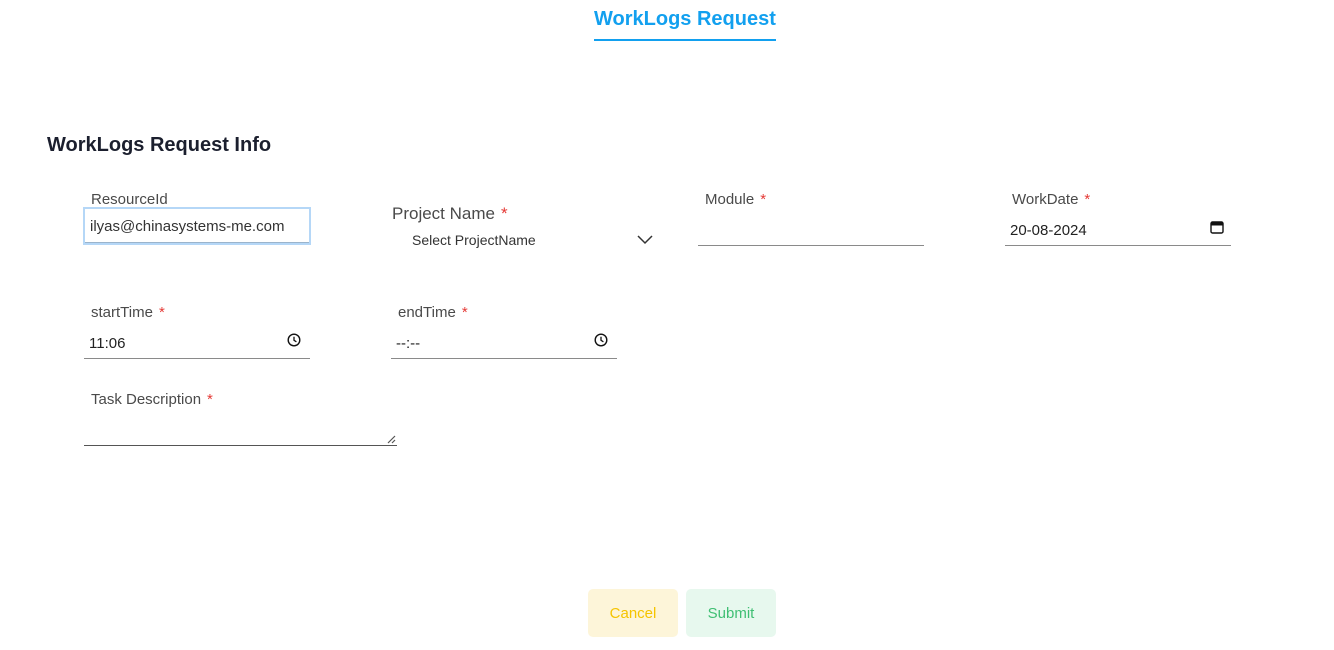  I want to click on work-date-label: WorkDate *, so click(1051, 199).